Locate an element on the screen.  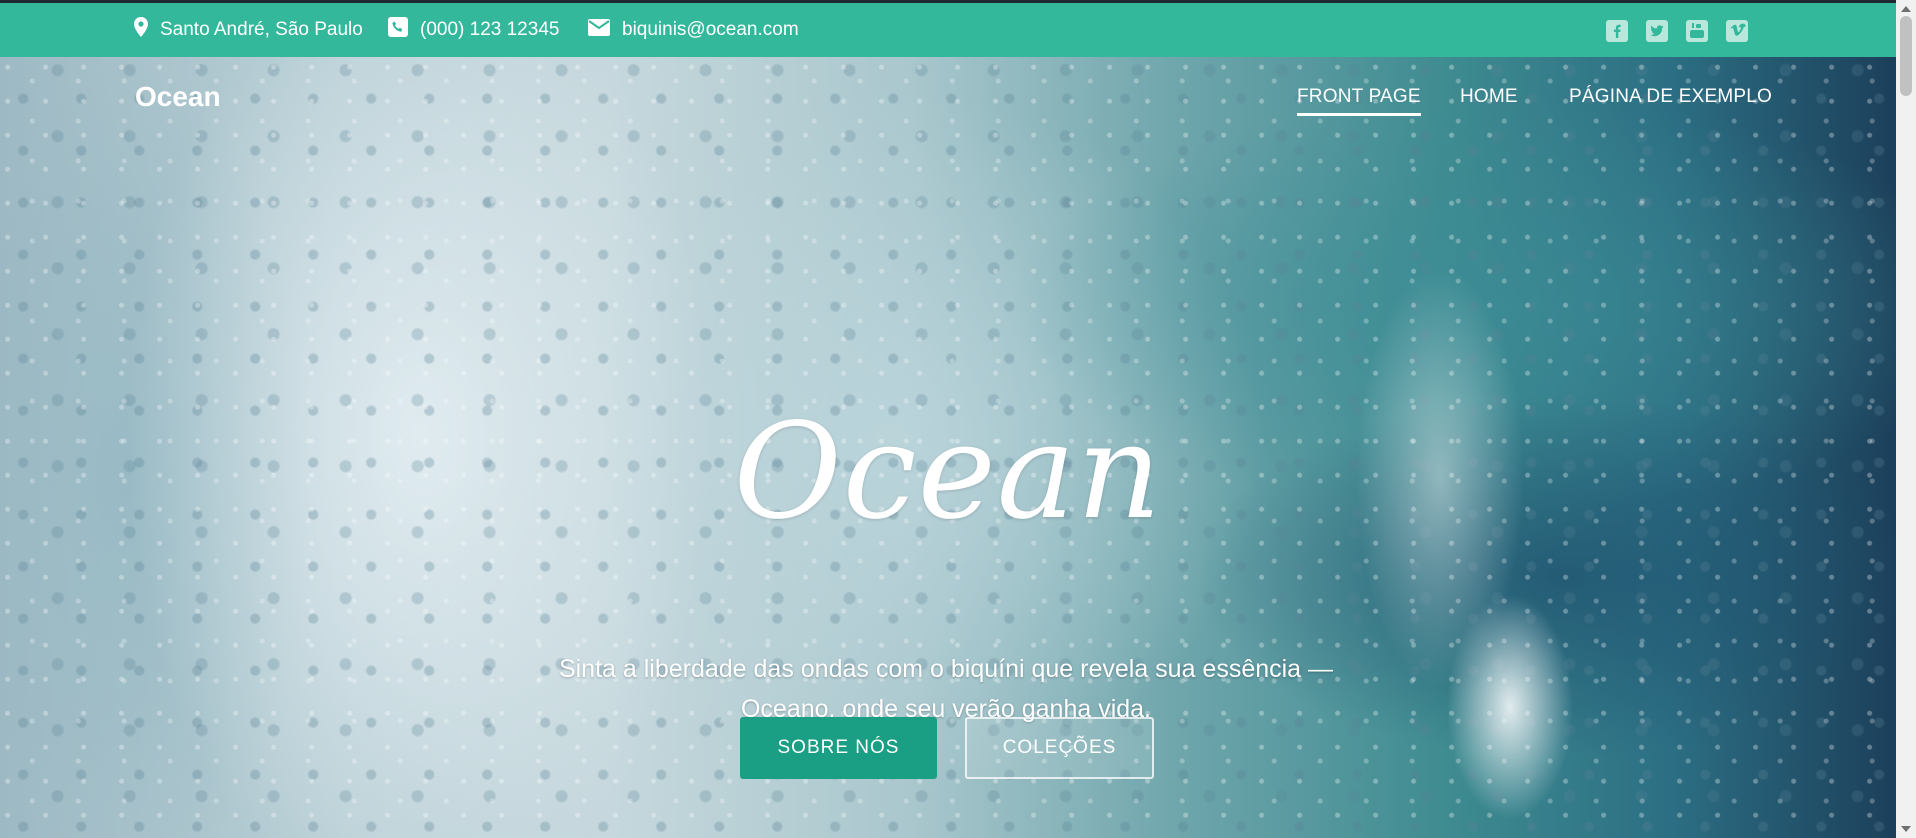
phone-text: (000) 123 12345 is located at coordinates (490, 29).